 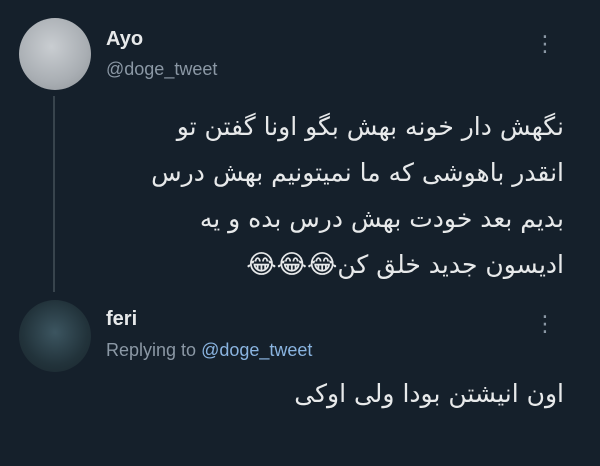 What do you see at coordinates (292, 265) in the screenshot?
I see `laughing-emoji-icon: 😂😂😂` at bounding box center [292, 265].